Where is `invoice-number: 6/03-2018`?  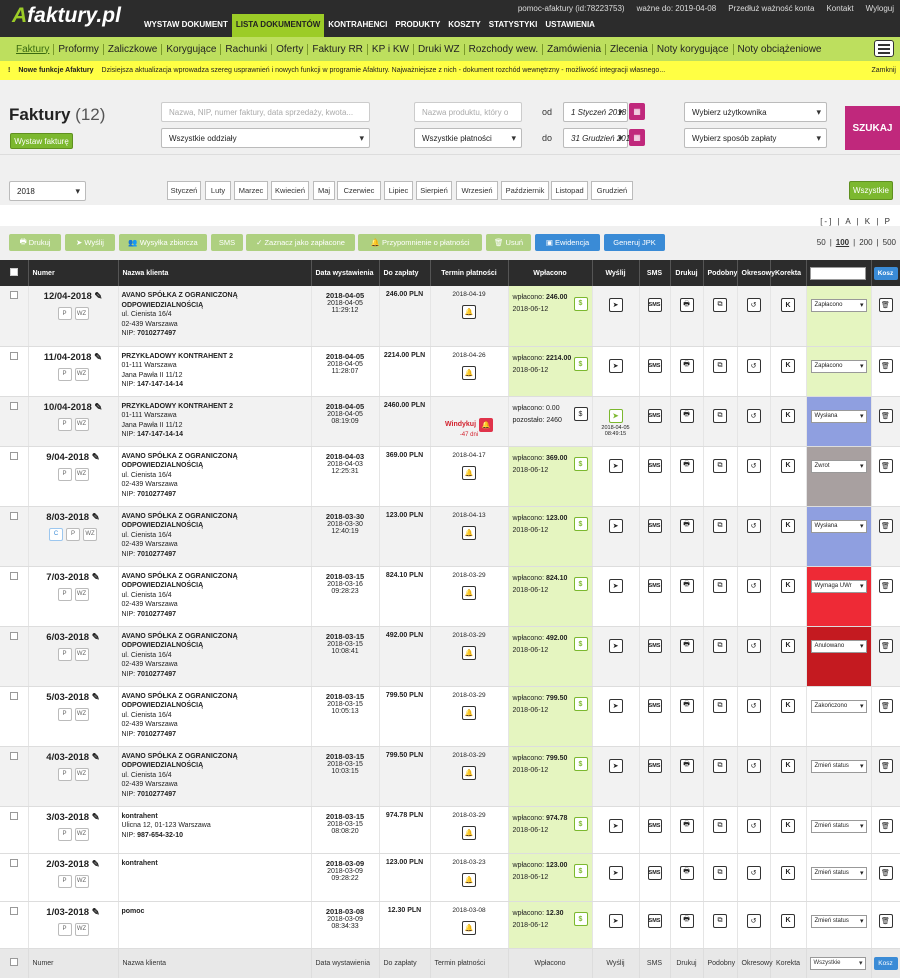
invoice-number: 6/03-2018 is located at coordinates (67, 637).